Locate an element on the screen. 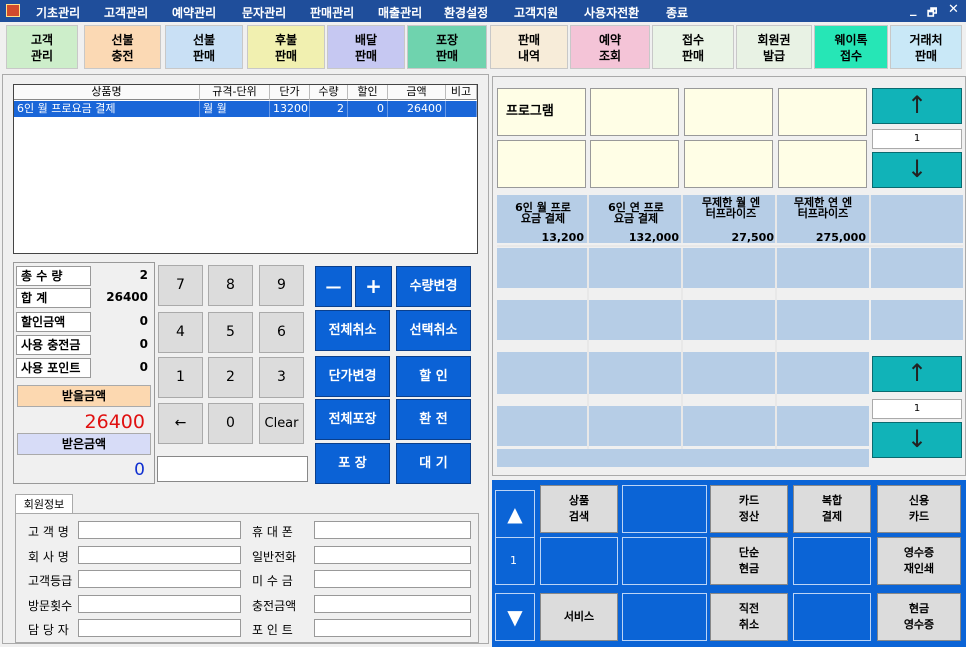 The height and width of the screenshot is (647, 966). key-6: 6 is located at coordinates (281, 332).